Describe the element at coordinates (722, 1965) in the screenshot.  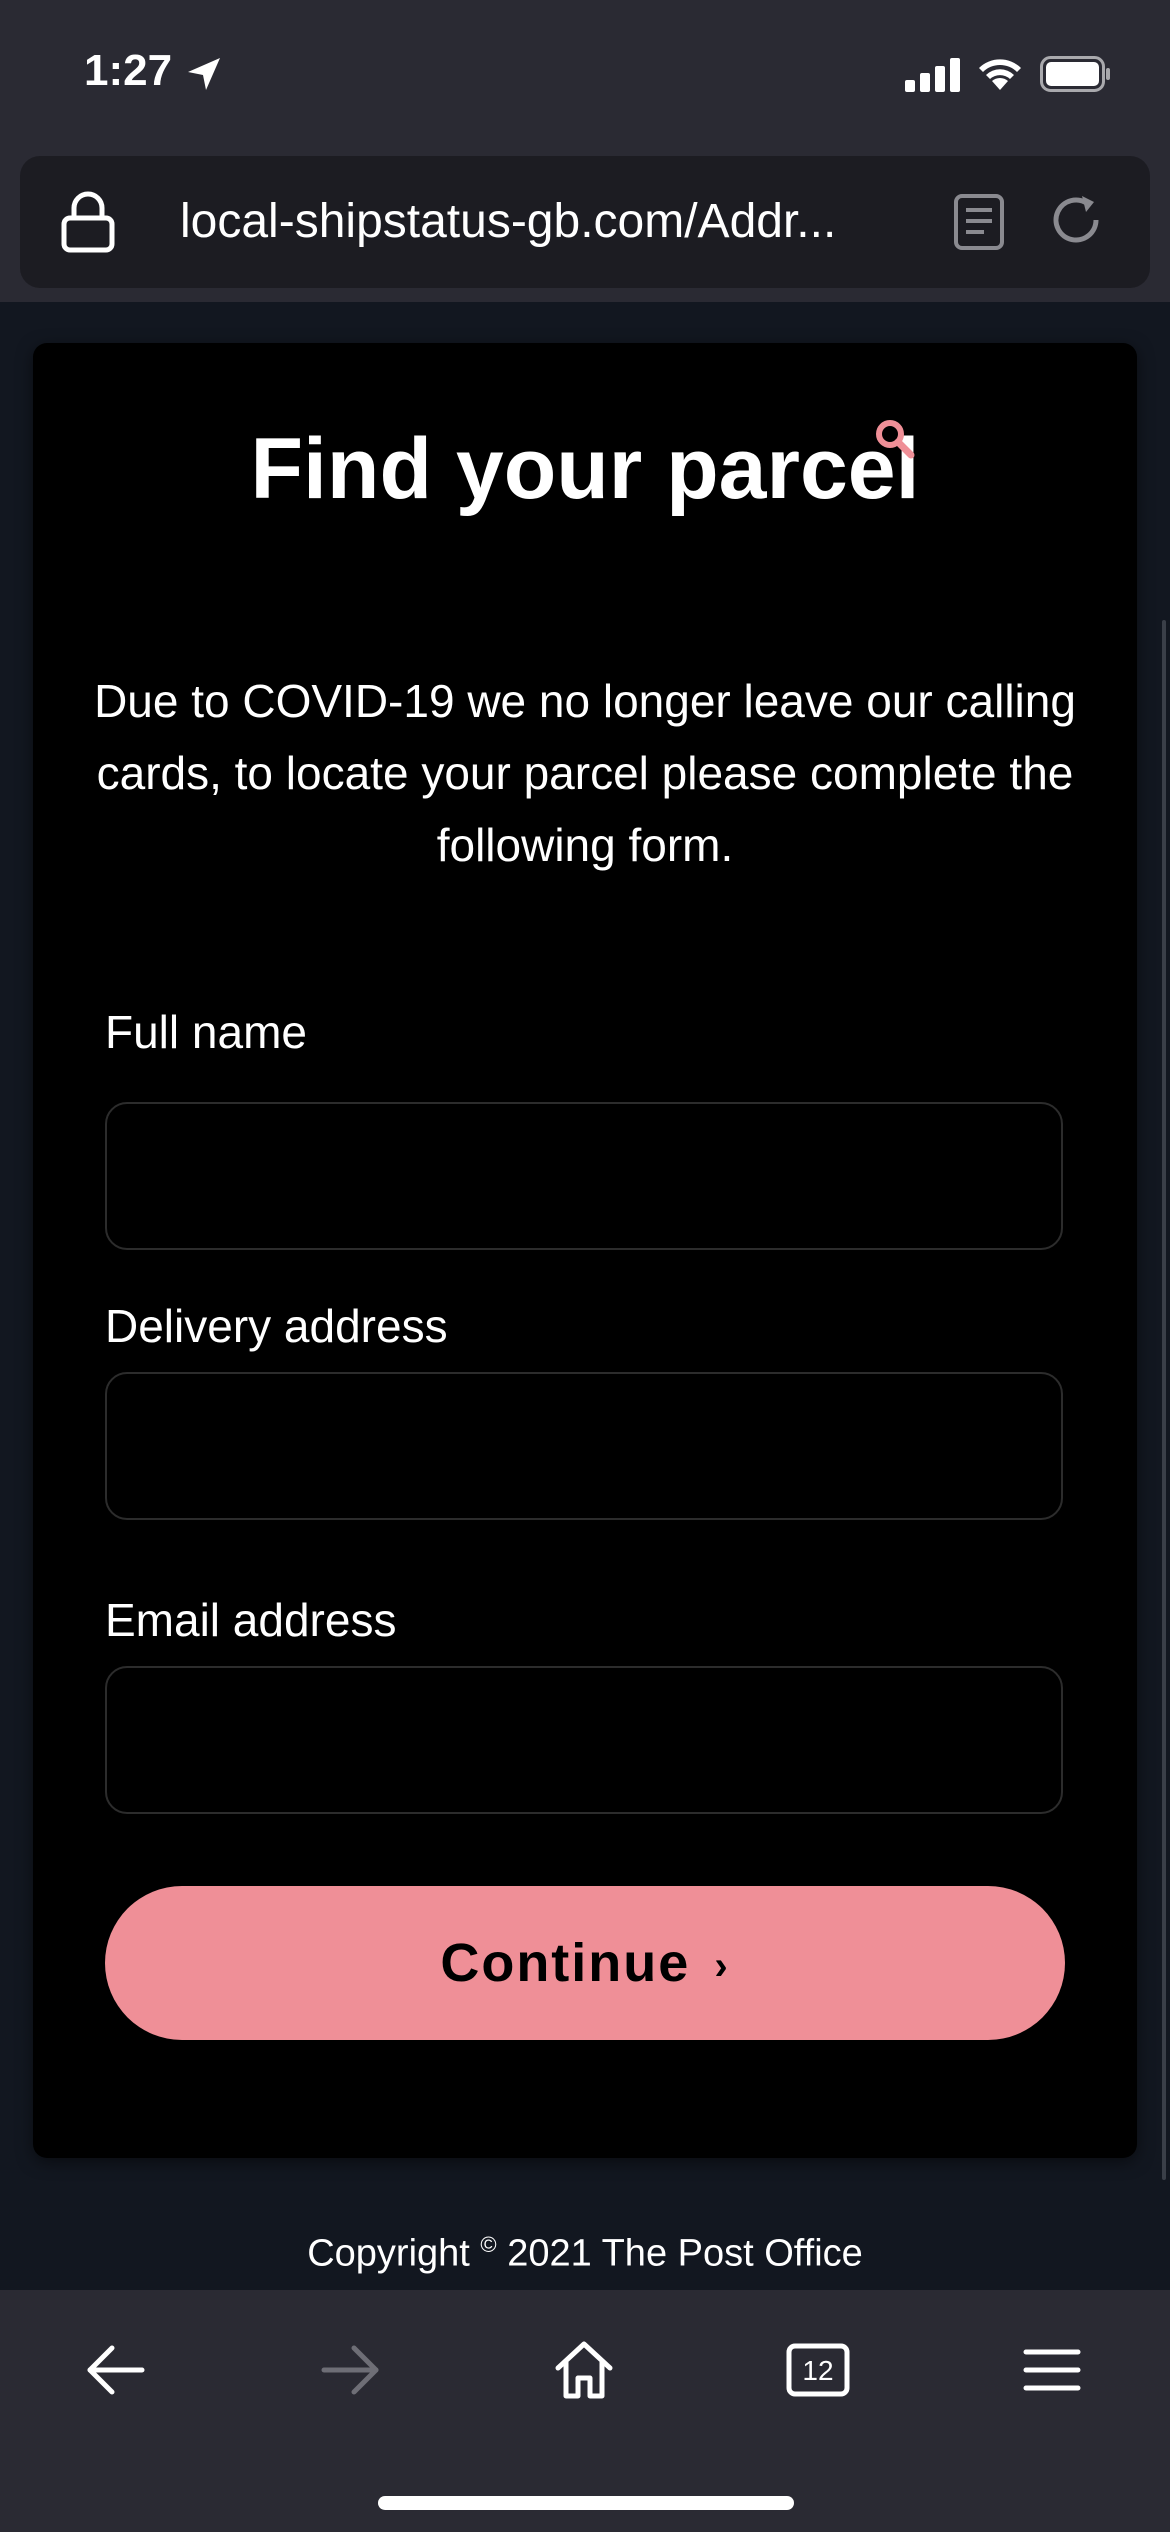
I see `chevron-right-icon: ›` at that location.